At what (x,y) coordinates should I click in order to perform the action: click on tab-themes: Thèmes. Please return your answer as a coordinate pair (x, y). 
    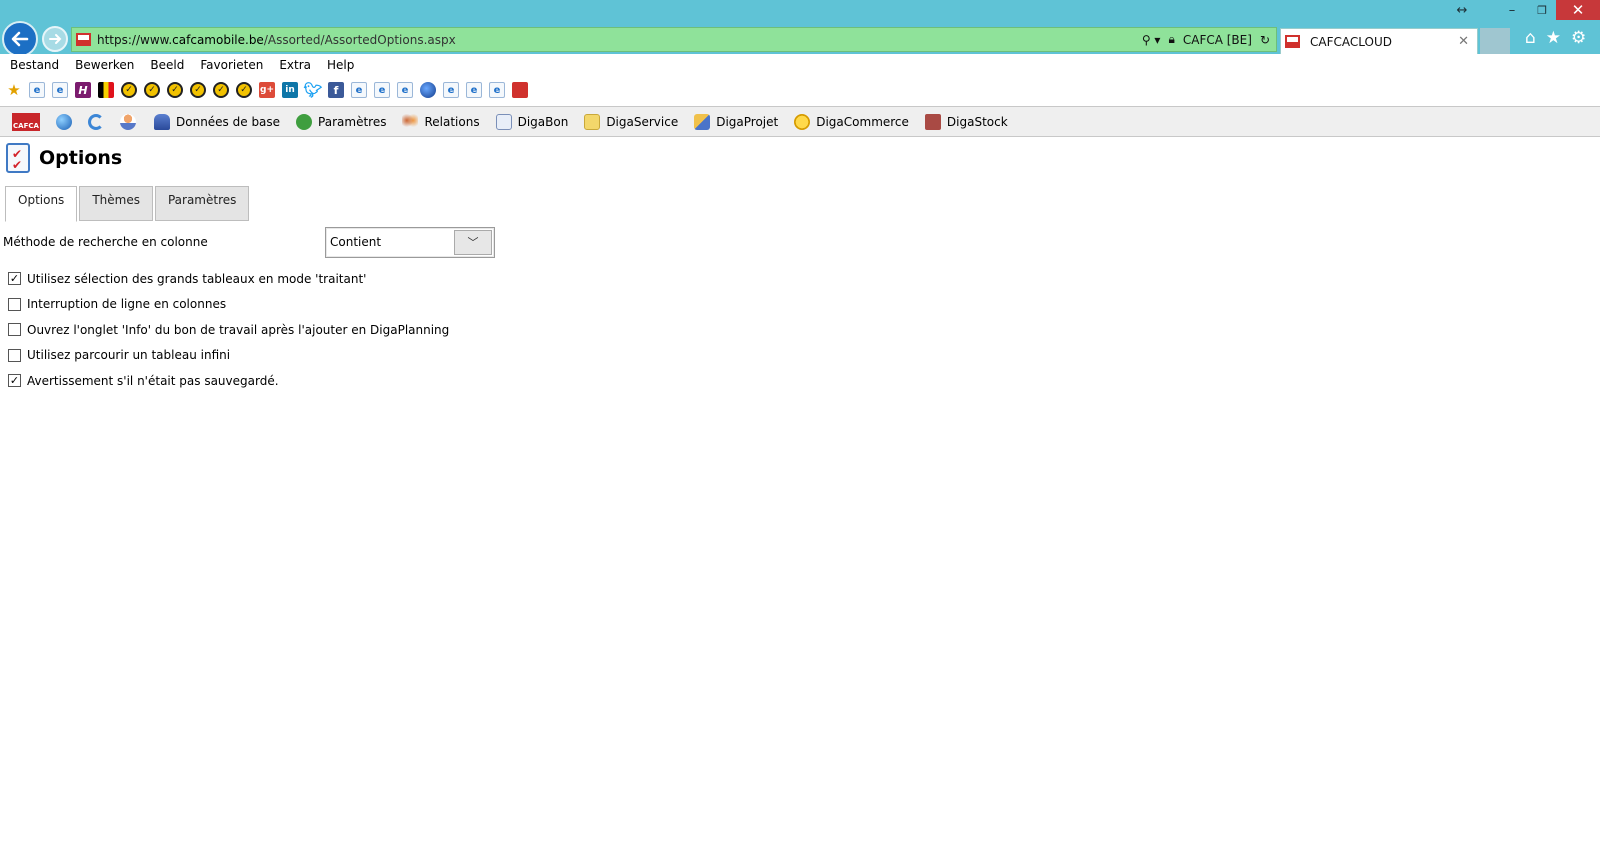
    Looking at the image, I should click on (116, 203).